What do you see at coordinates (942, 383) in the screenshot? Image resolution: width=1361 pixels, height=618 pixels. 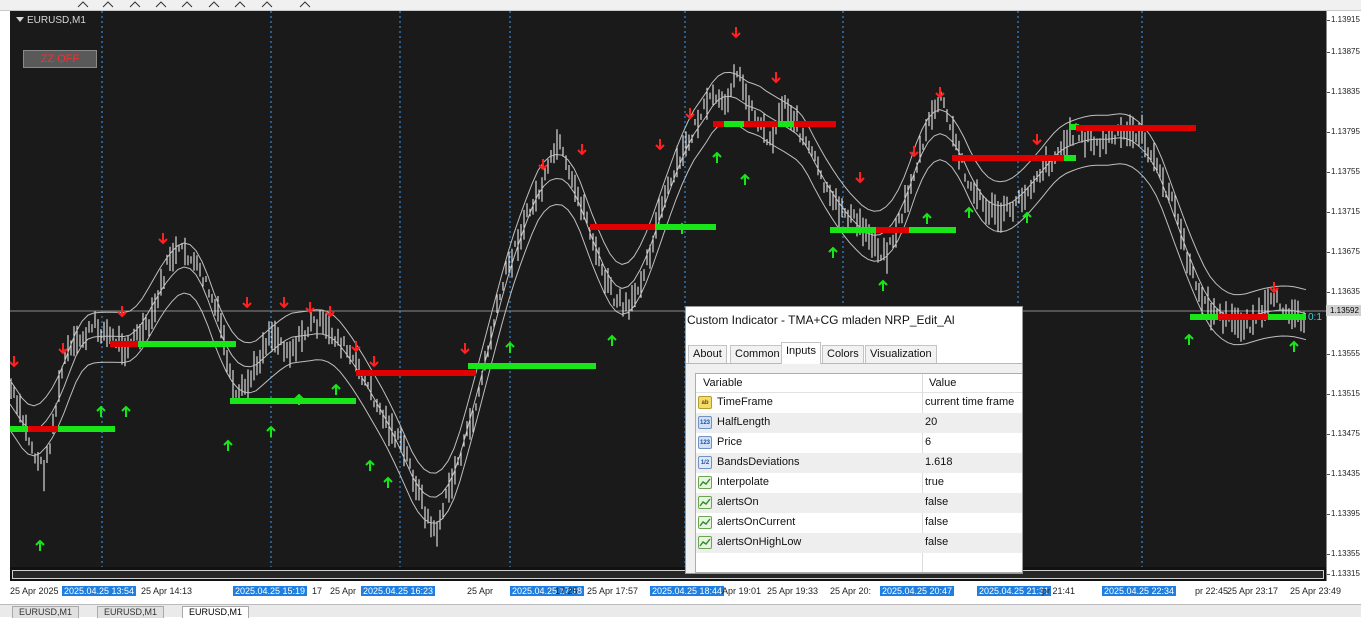 I see `value-column-header: Value` at bounding box center [942, 383].